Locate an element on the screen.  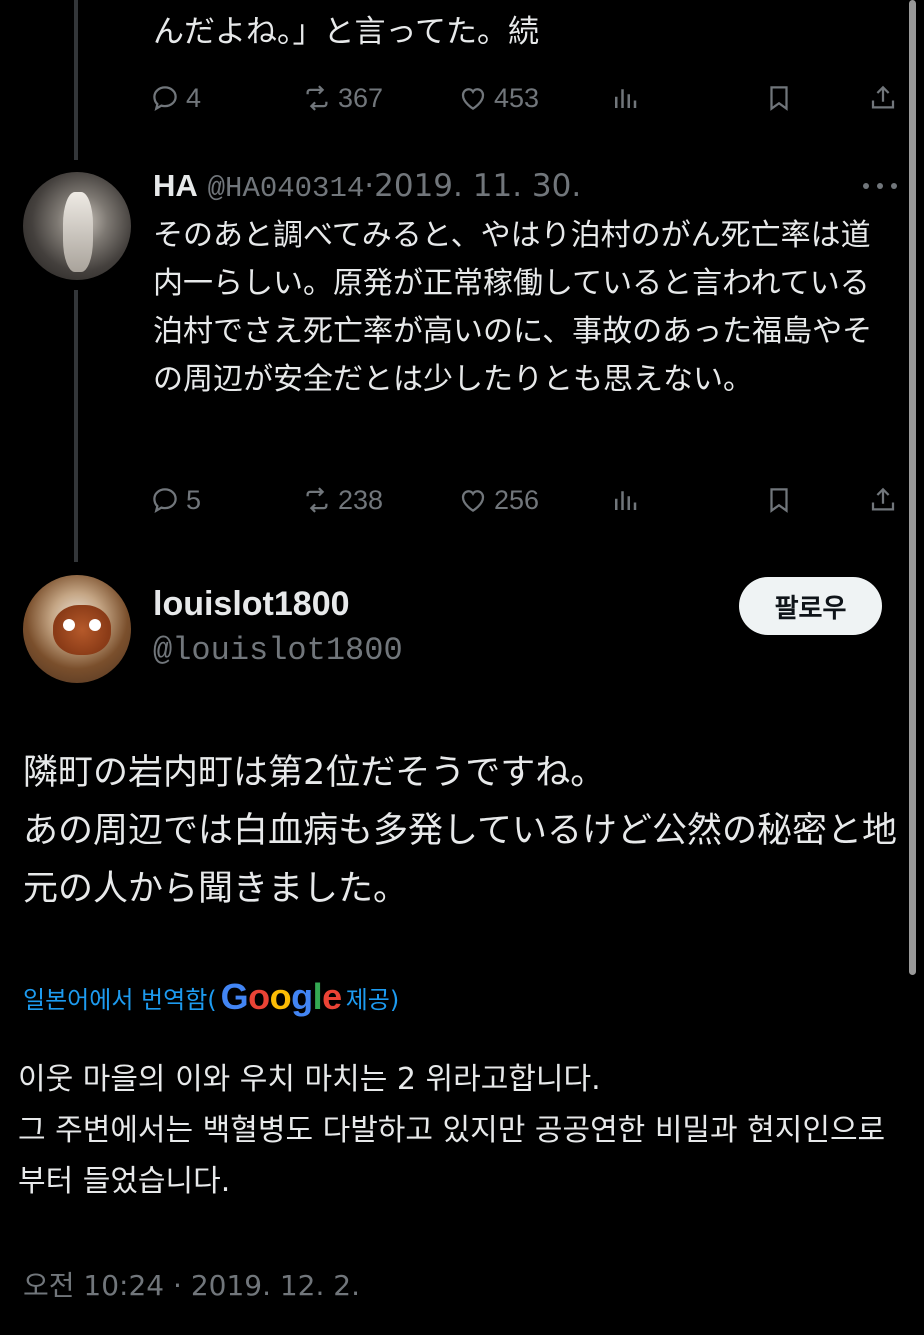
tweet-text-line: あの周辺では白血病も多発しているけど公然の秘密と地元の人から聞きました。 is located at coordinates (460, 860).